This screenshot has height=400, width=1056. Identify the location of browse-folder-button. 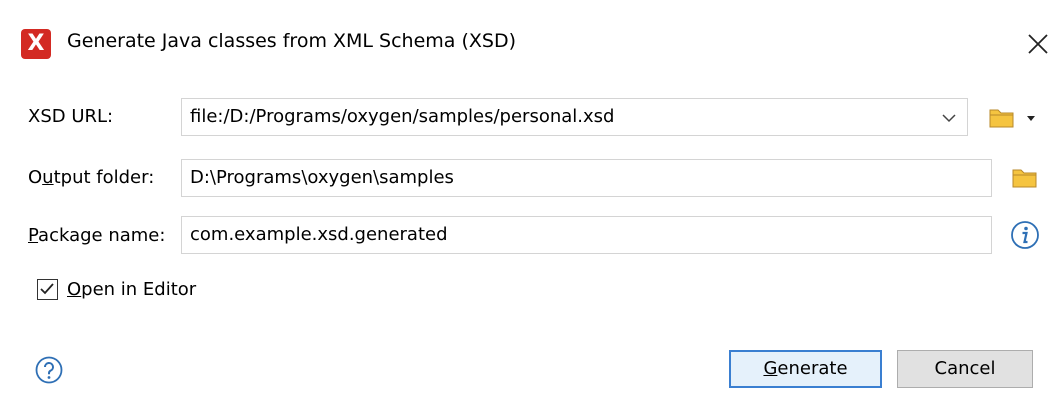
(1025, 178).